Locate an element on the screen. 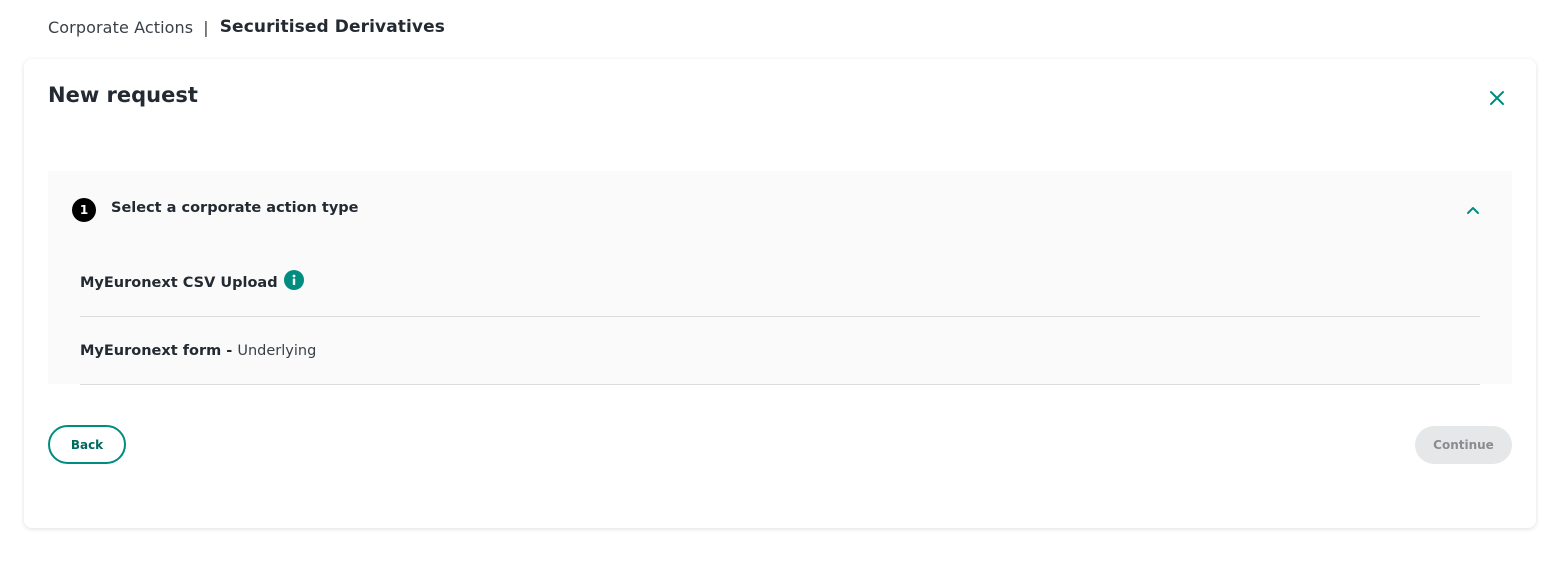 This screenshot has height=561, width=1552. close-button is located at coordinates (1497, 98).